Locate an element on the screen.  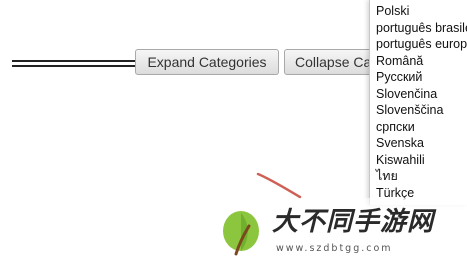
watermark-title: 大不同手游网 is located at coordinates (353, 222).